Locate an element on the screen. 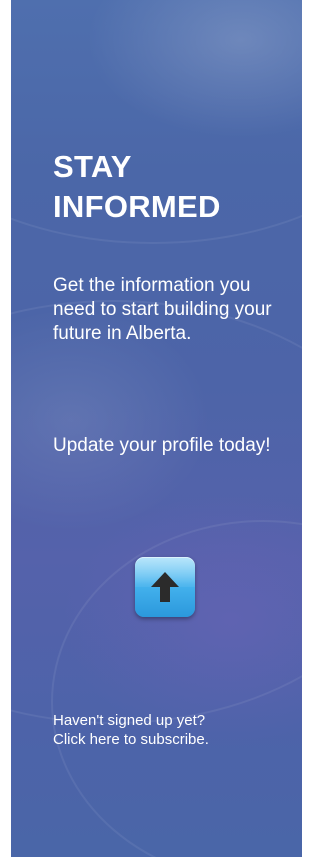 The height and width of the screenshot is (857, 320). banner-title-line-1: STAY is located at coordinates (92, 166).